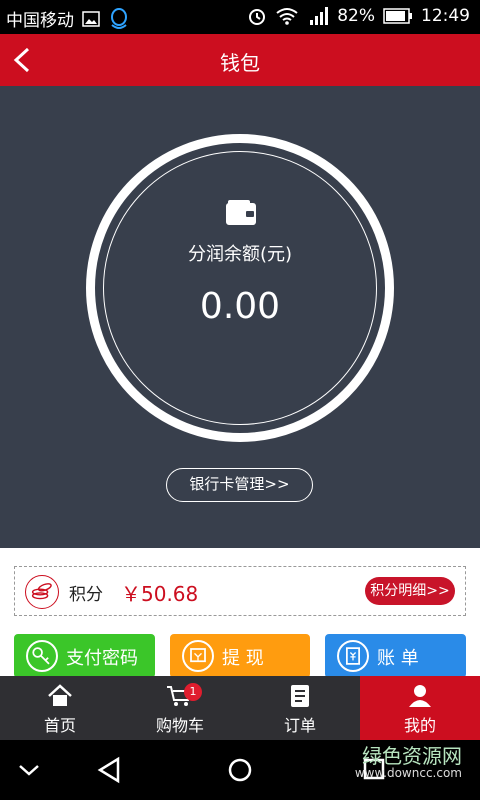 This screenshot has height=800, width=480. What do you see at coordinates (193, 692) in the screenshot?
I see `cart-badge: 1` at bounding box center [193, 692].